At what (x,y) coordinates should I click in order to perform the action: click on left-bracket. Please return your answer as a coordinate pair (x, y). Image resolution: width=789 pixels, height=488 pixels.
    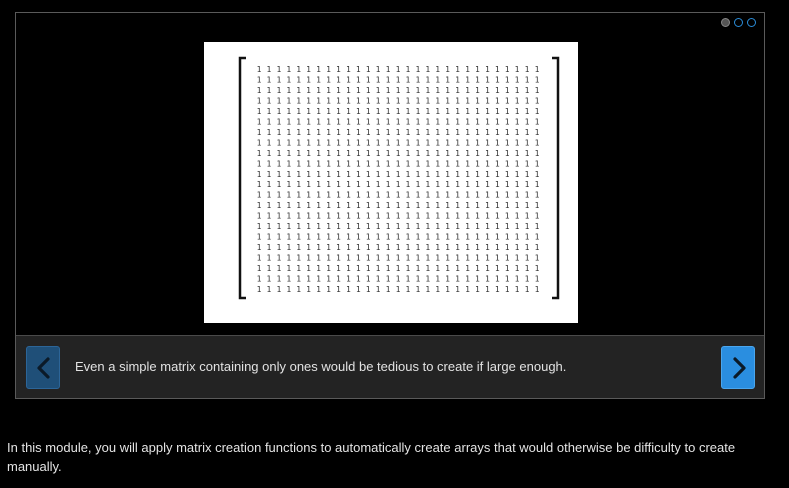
    Looking at the image, I should click on (242, 178).